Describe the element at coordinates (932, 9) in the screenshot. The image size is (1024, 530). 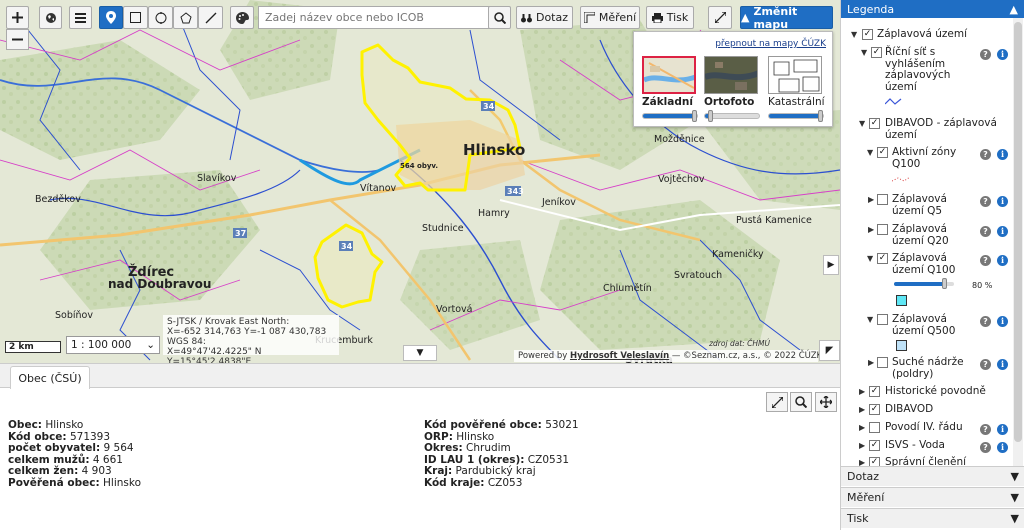
I see `legend-header: Legenda ▲` at that location.